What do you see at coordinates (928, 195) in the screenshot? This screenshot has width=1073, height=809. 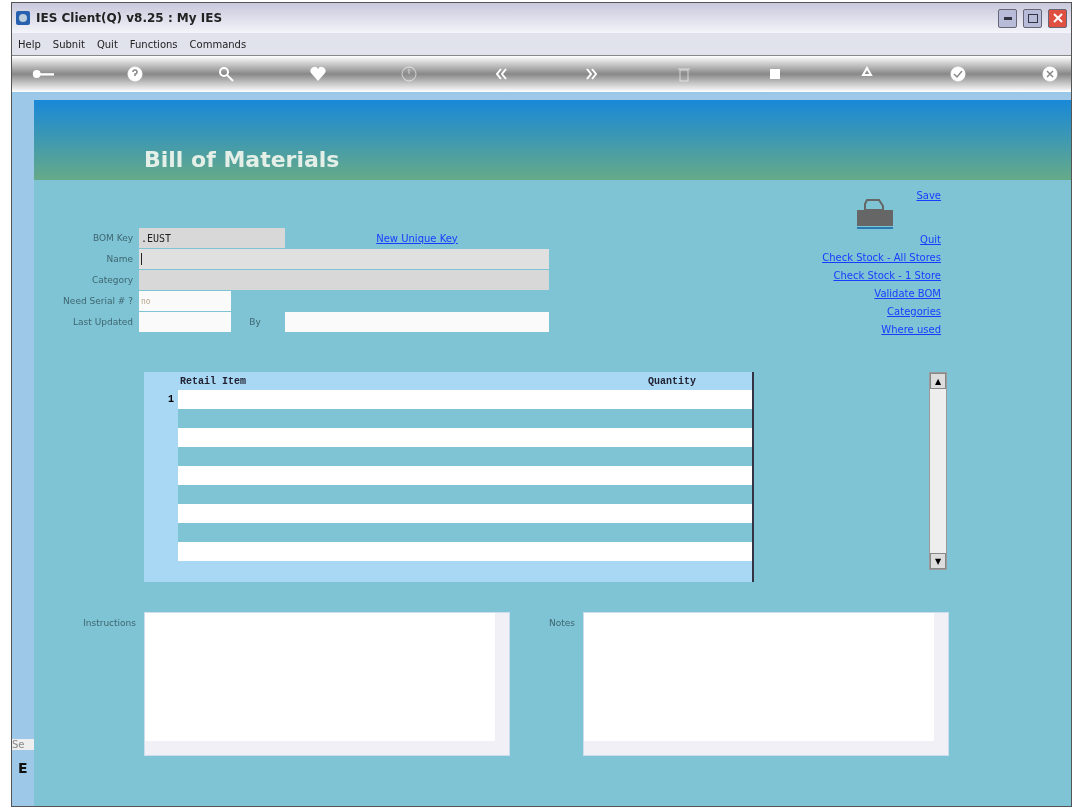 I see `action-link: Save` at bounding box center [928, 195].